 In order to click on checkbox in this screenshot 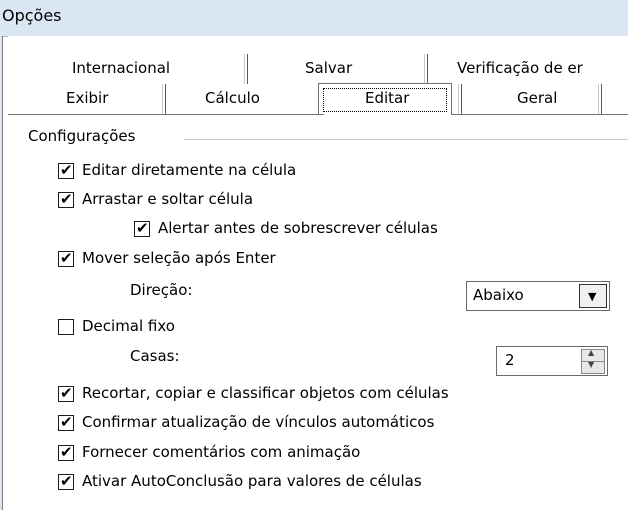, I will do `click(66, 327)`.